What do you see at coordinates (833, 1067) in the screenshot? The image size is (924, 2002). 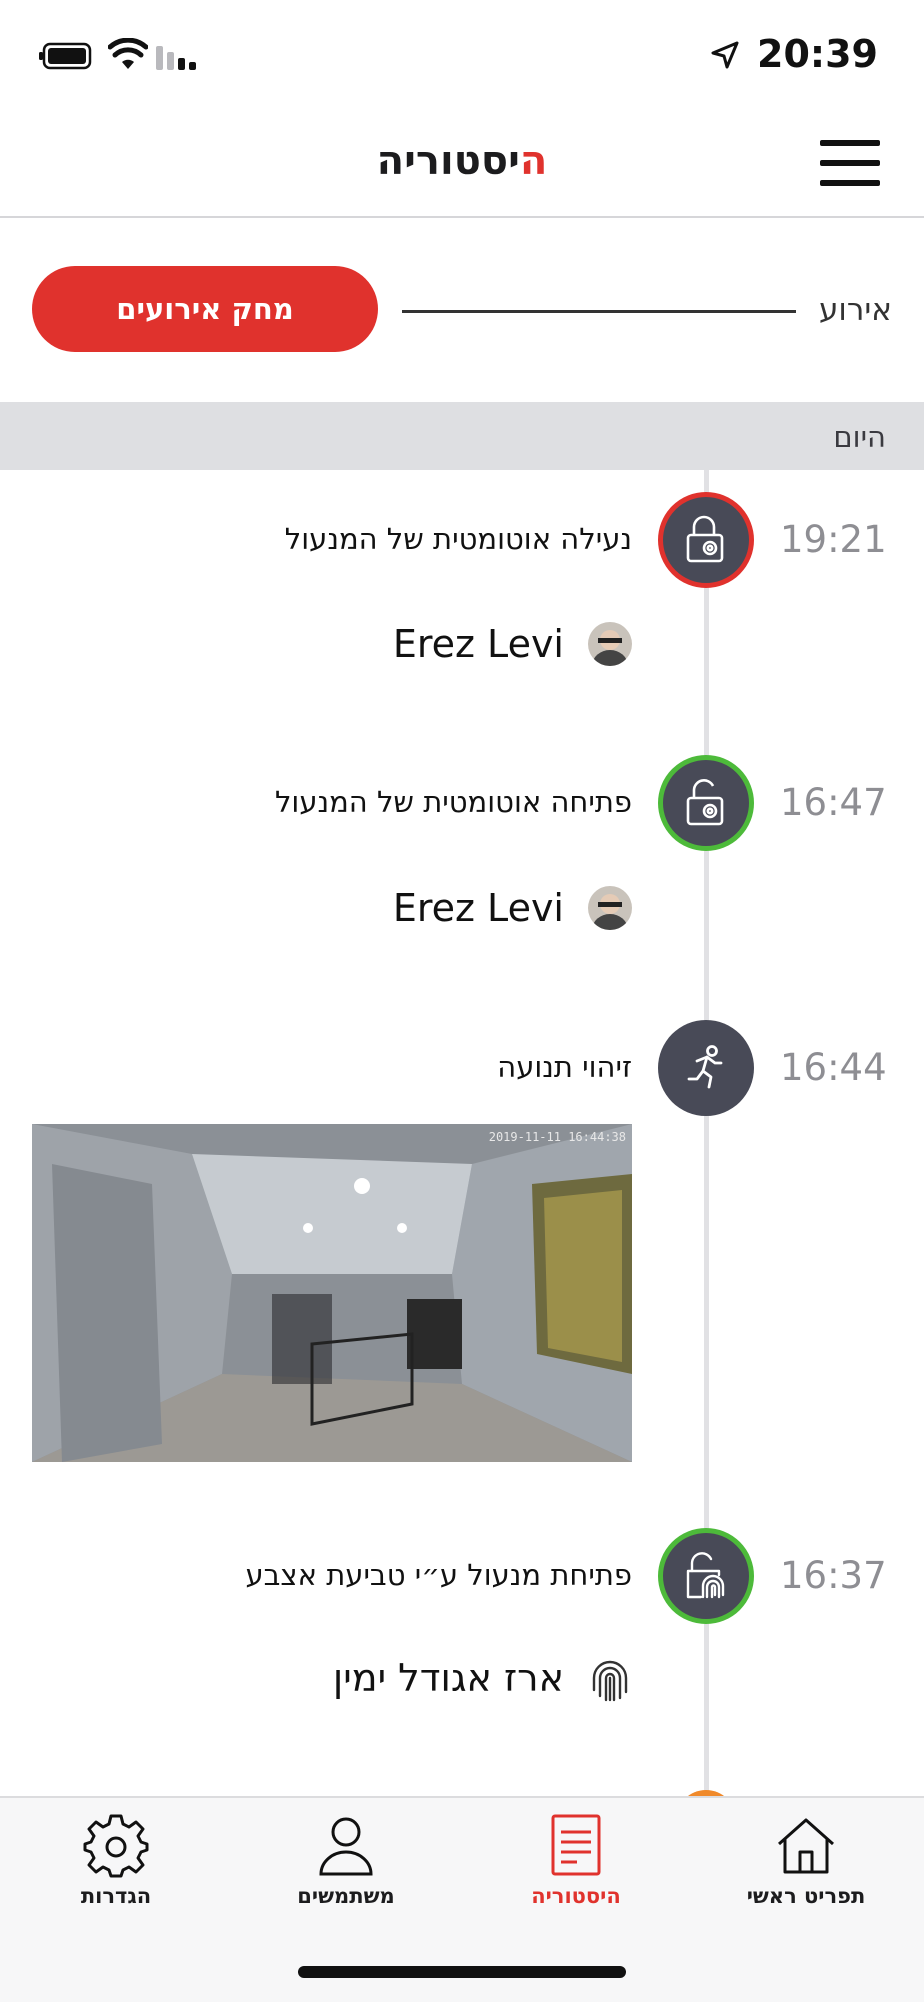 I see `event-time: 16:44` at bounding box center [833, 1067].